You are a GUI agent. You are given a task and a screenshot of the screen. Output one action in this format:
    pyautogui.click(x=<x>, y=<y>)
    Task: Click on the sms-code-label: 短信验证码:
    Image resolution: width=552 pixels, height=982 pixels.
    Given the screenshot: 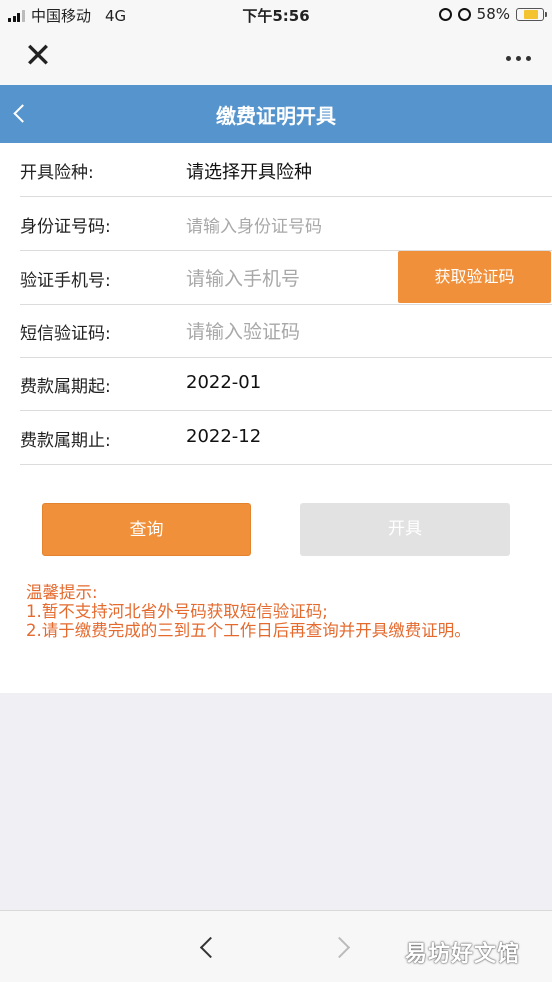 What is the action you would take?
    pyautogui.click(x=65, y=334)
    